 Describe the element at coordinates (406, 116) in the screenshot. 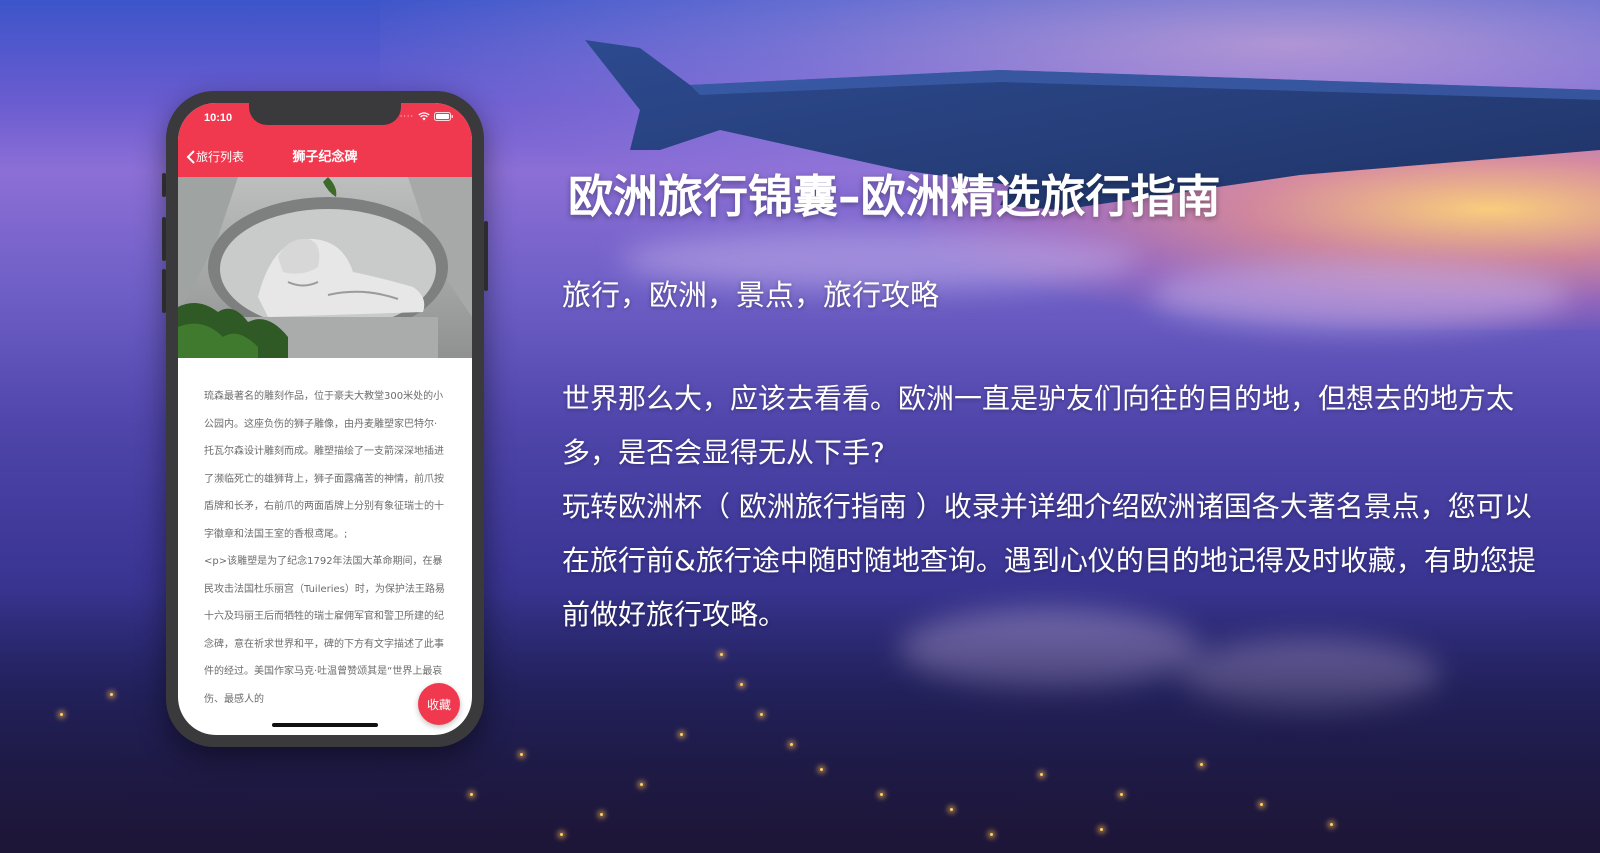

I see `signal-icon: ····` at that location.